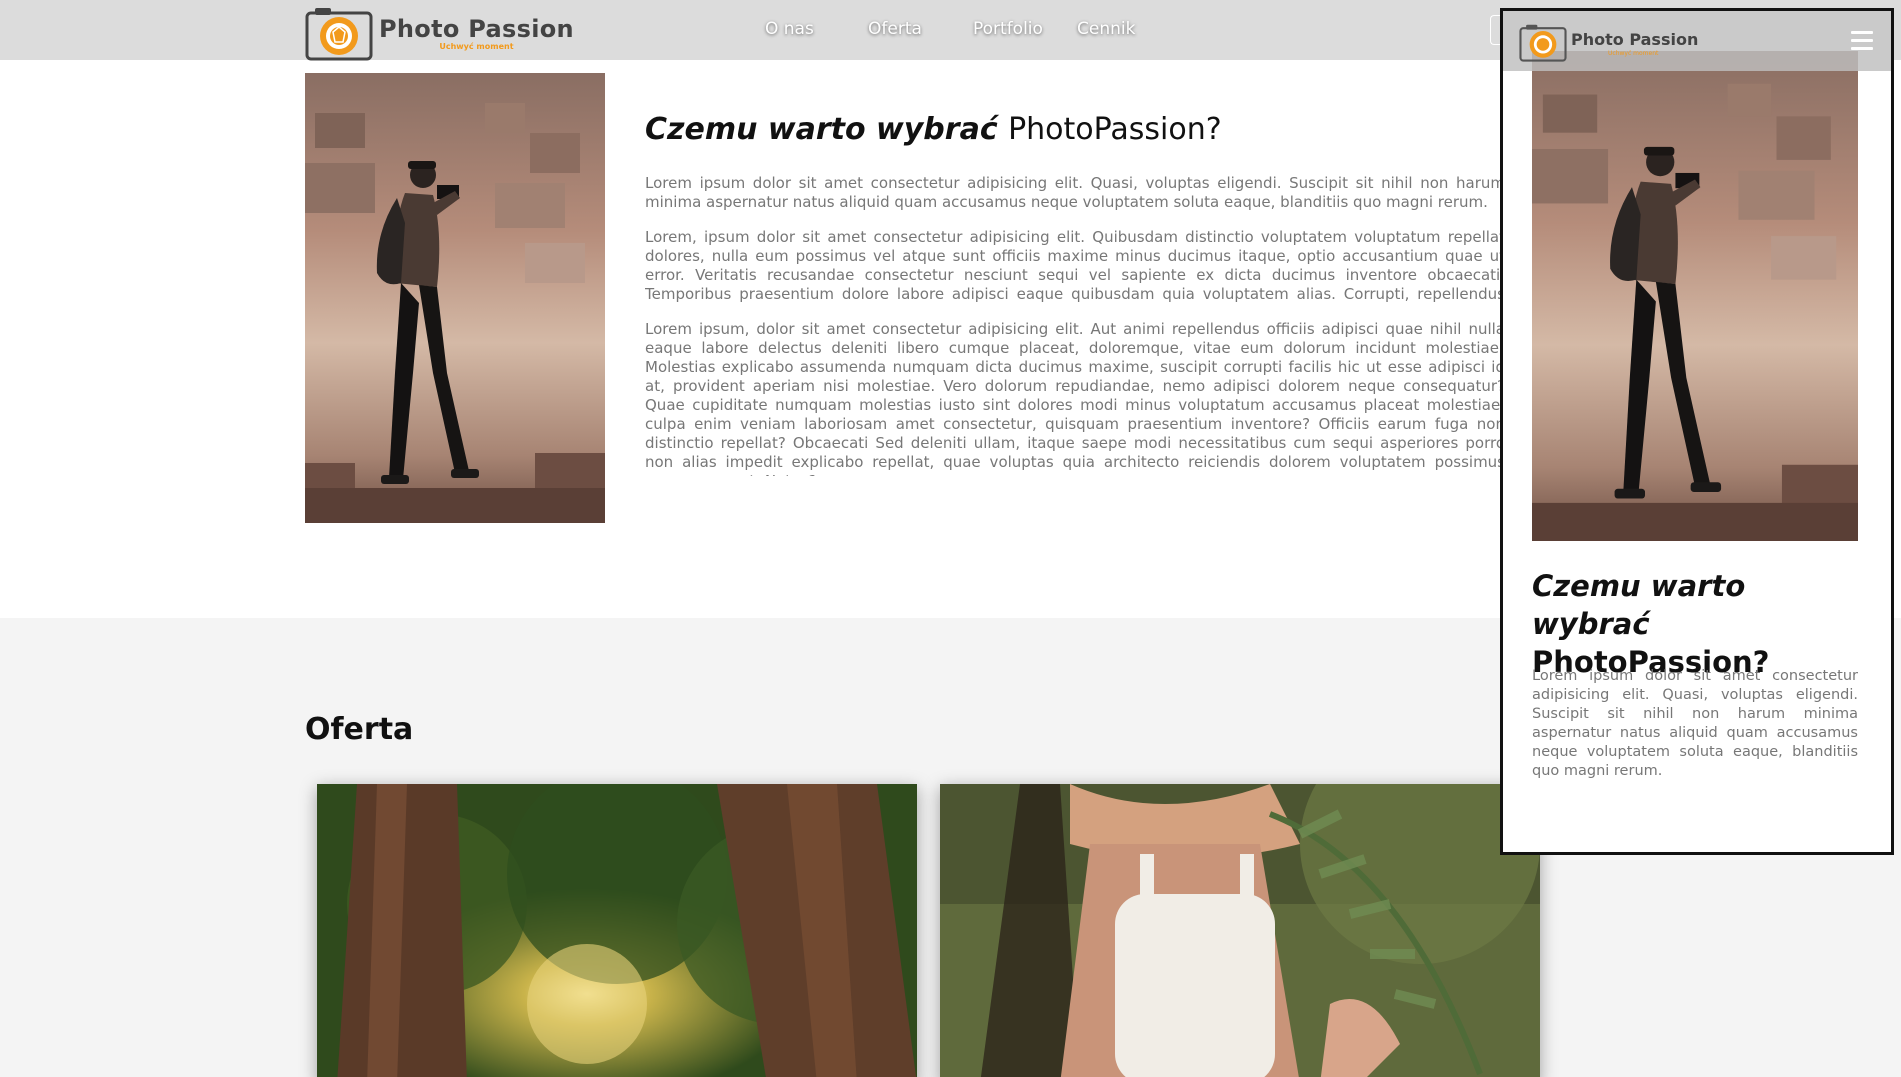 The width and height of the screenshot is (1901, 1077). Describe the element at coordinates (1639, 605) in the screenshot. I see `mobile-about-heading-italic: Czemu warto wybrać` at that location.